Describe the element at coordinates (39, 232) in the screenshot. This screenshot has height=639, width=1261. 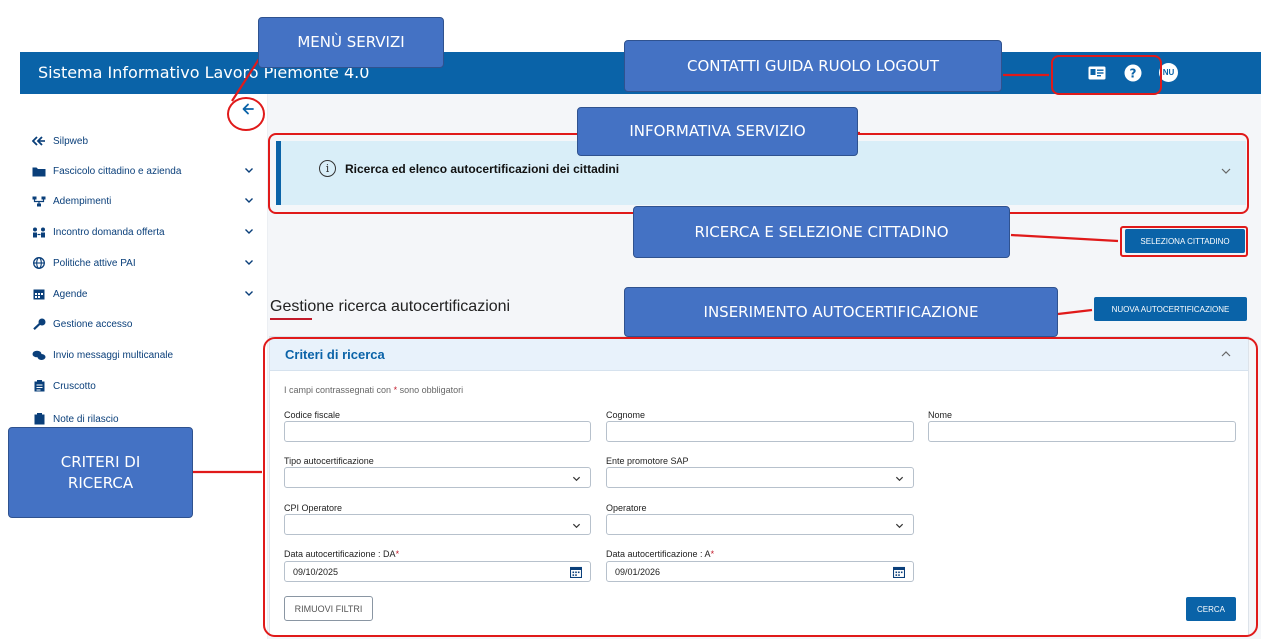
I see `people-exchange-icon` at that location.